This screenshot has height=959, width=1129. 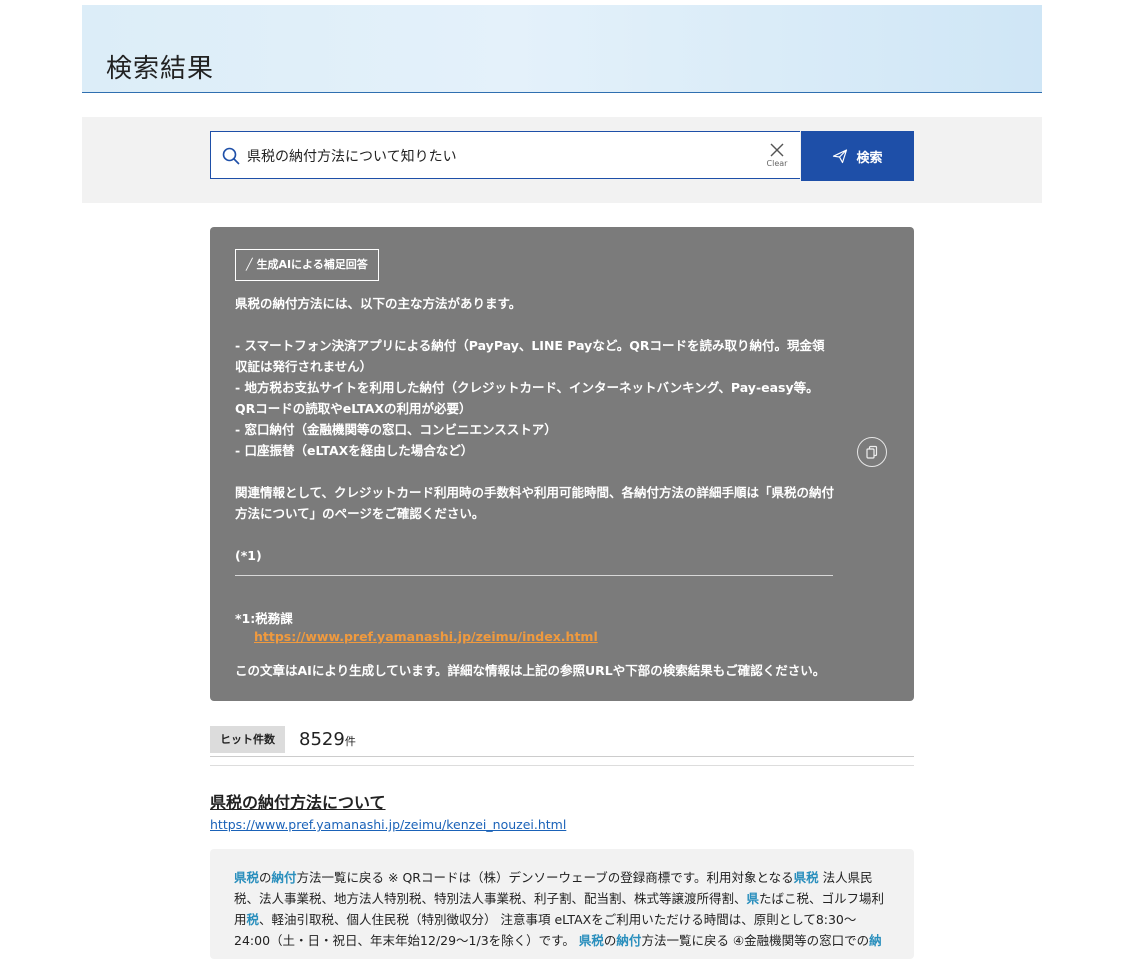 I want to click on close-icon, so click(x=777, y=150).